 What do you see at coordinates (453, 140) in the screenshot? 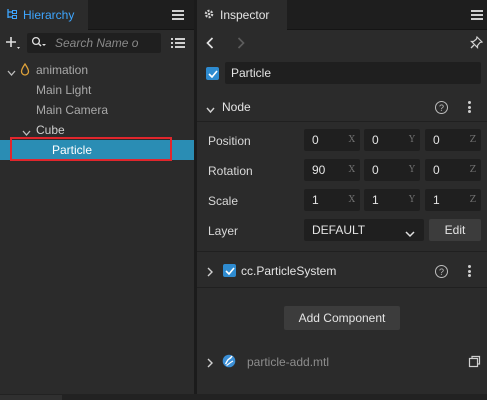
I see `position-z-field: 0 Z` at bounding box center [453, 140].